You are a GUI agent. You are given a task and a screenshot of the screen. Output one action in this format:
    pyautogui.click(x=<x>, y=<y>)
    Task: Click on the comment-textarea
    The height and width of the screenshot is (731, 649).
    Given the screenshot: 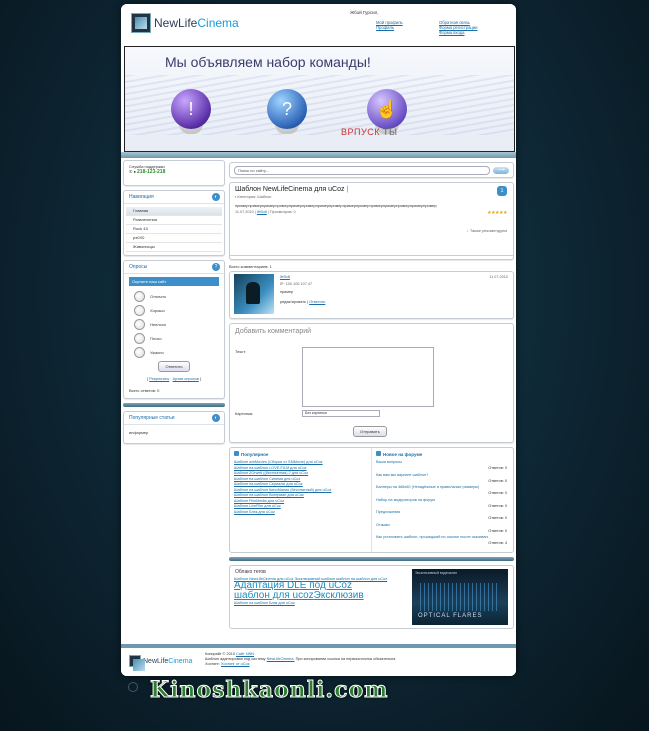 What is the action you would take?
    pyautogui.click(x=368, y=377)
    